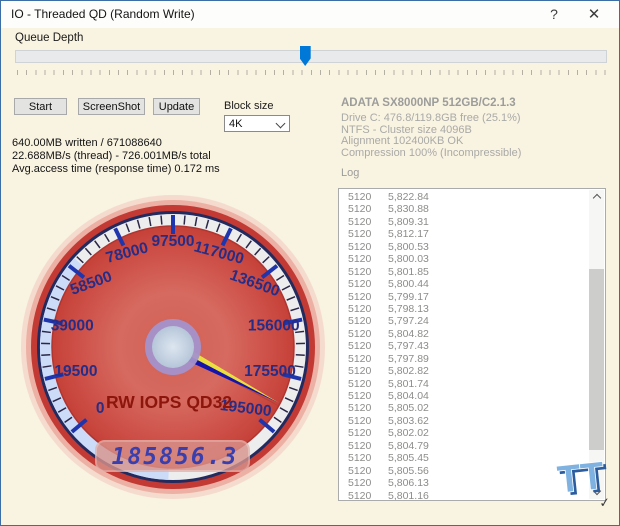 Image resolution: width=620 pixels, height=526 pixels. What do you see at coordinates (596, 359) in the screenshot?
I see `scrollbar-thumb` at bounding box center [596, 359].